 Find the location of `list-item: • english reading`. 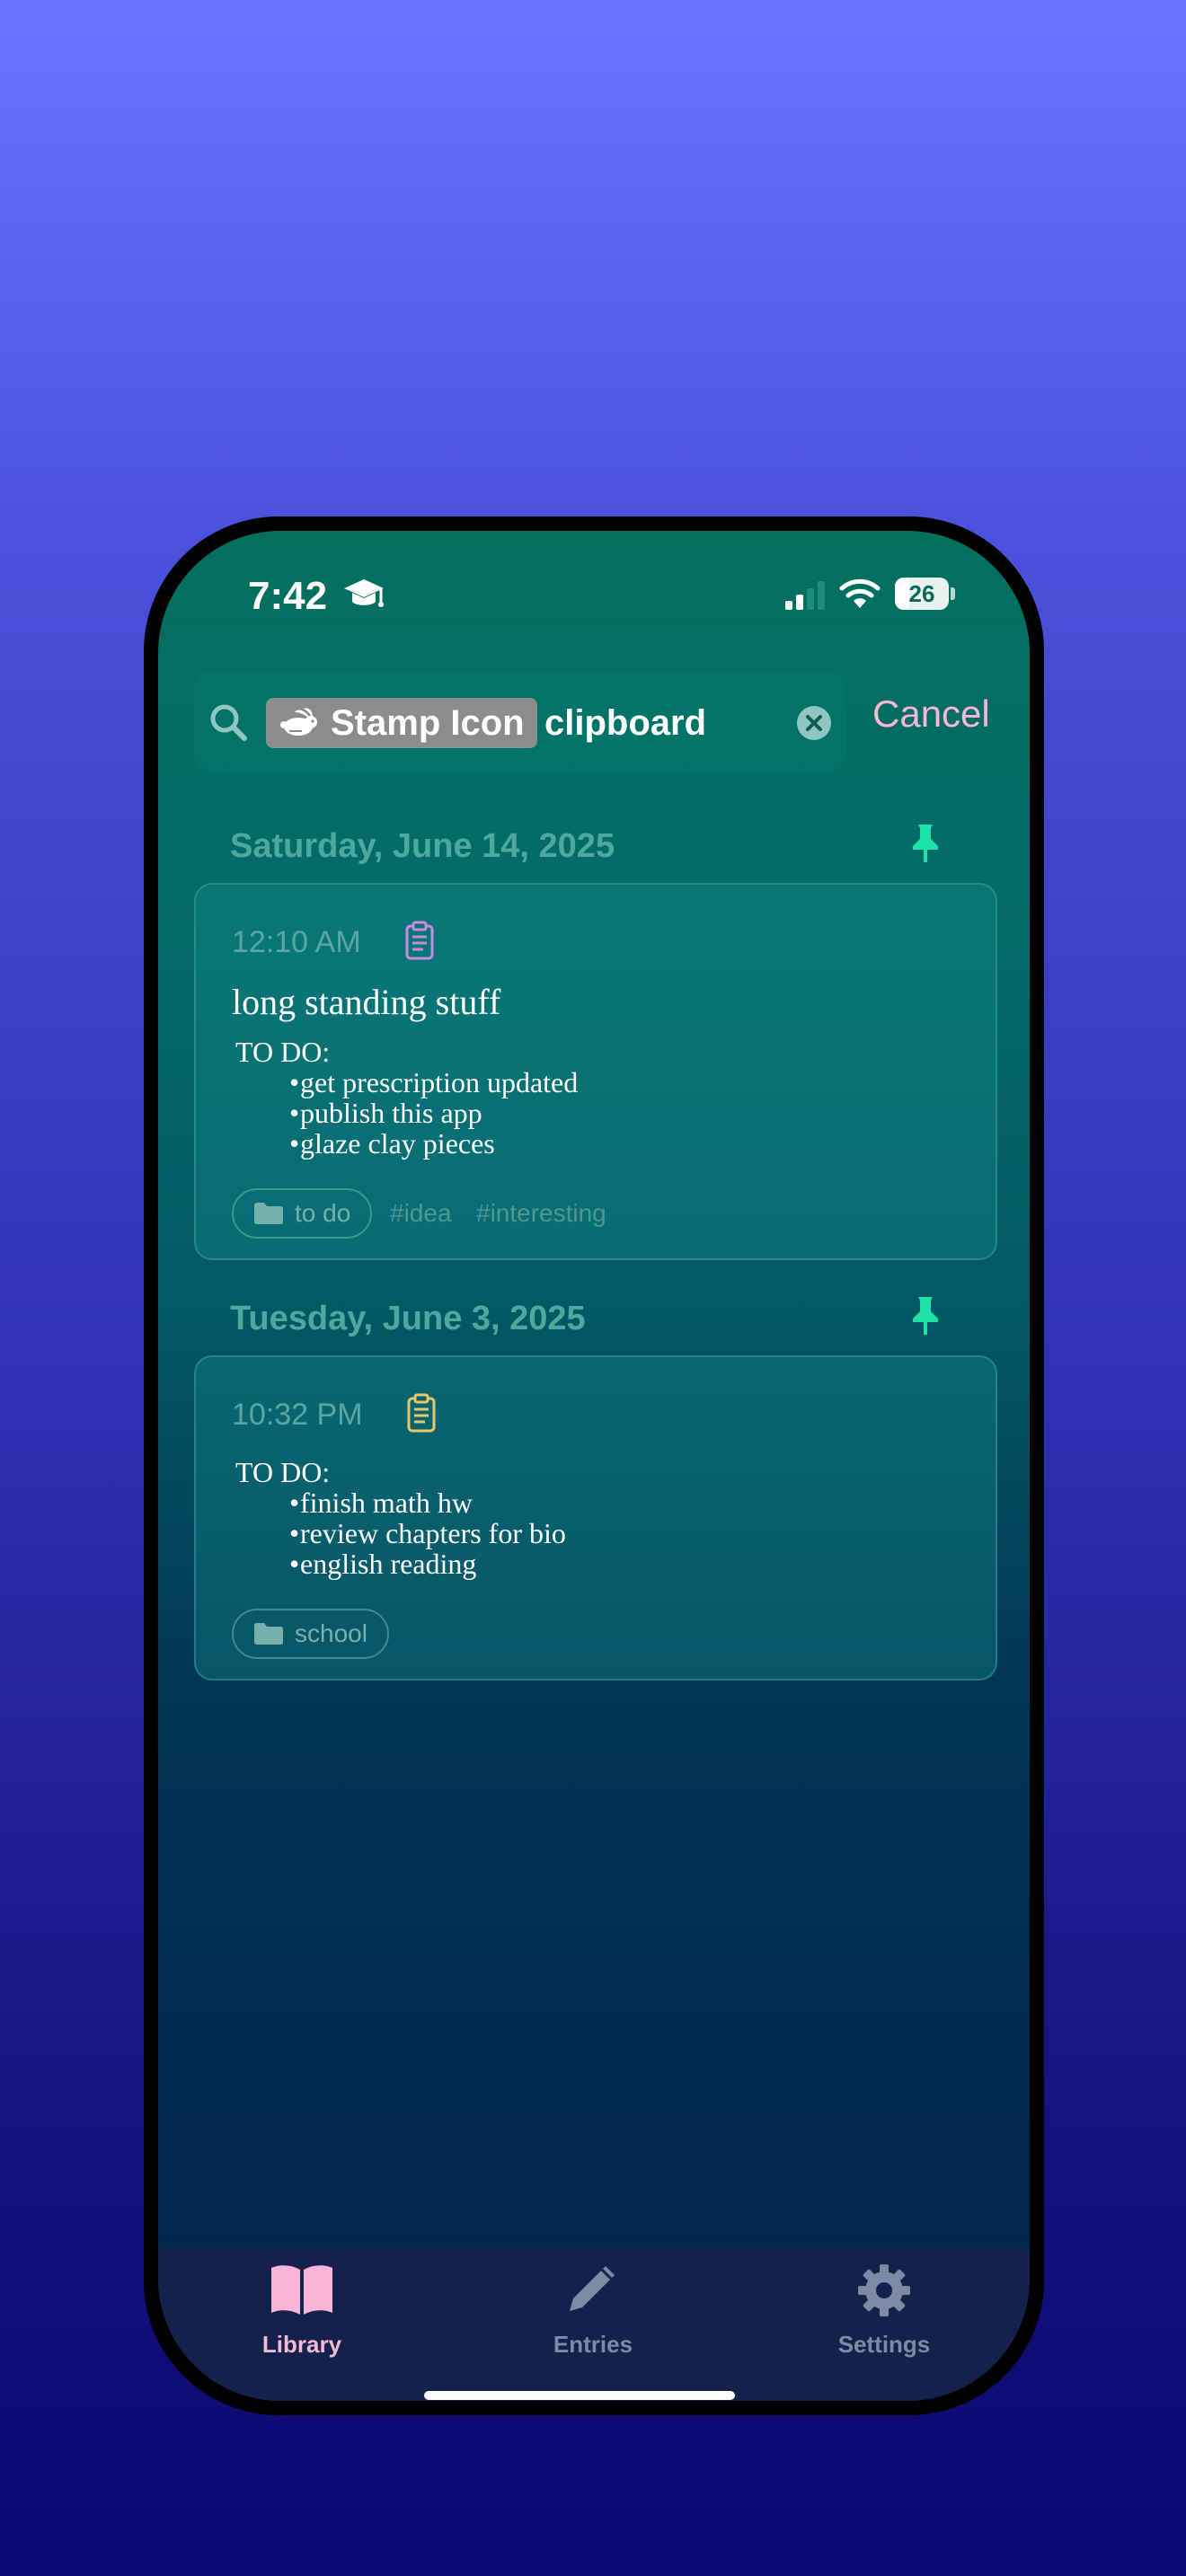

list-item: • english reading is located at coordinates (383, 1564).